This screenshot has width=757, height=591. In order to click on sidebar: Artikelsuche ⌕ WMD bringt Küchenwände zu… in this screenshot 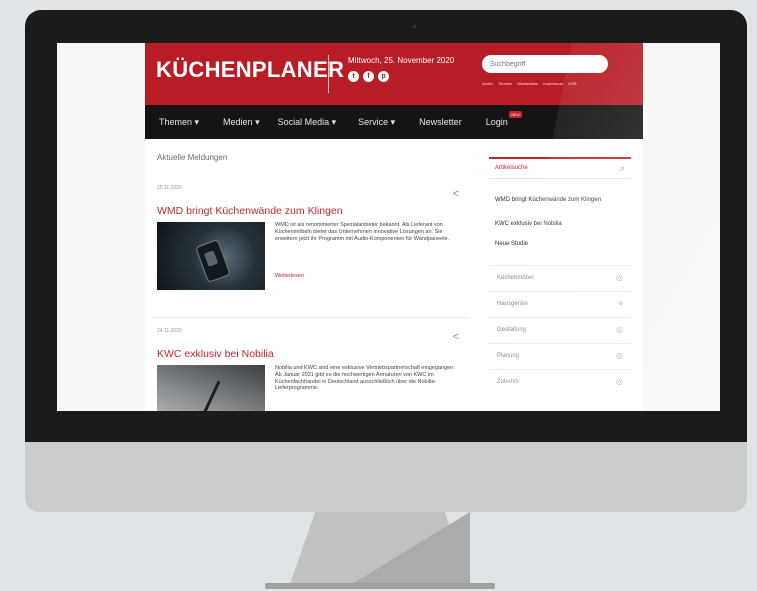, I will do `click(561, 282)`.